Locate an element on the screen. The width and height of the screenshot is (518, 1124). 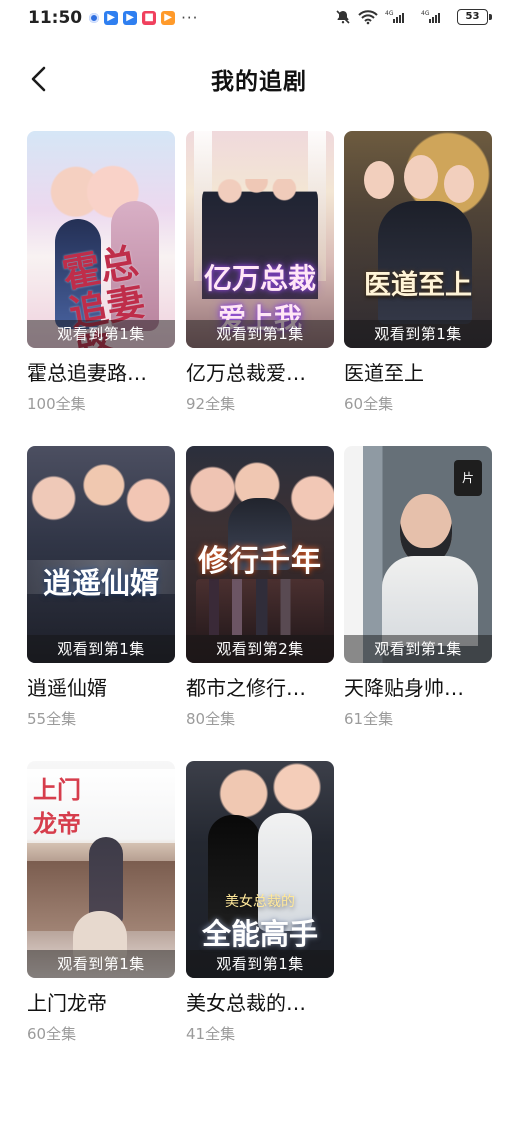
drama-card: 片 观看到第1集 天降贴身帅… 61全集 is located at coordinates (418, 588).